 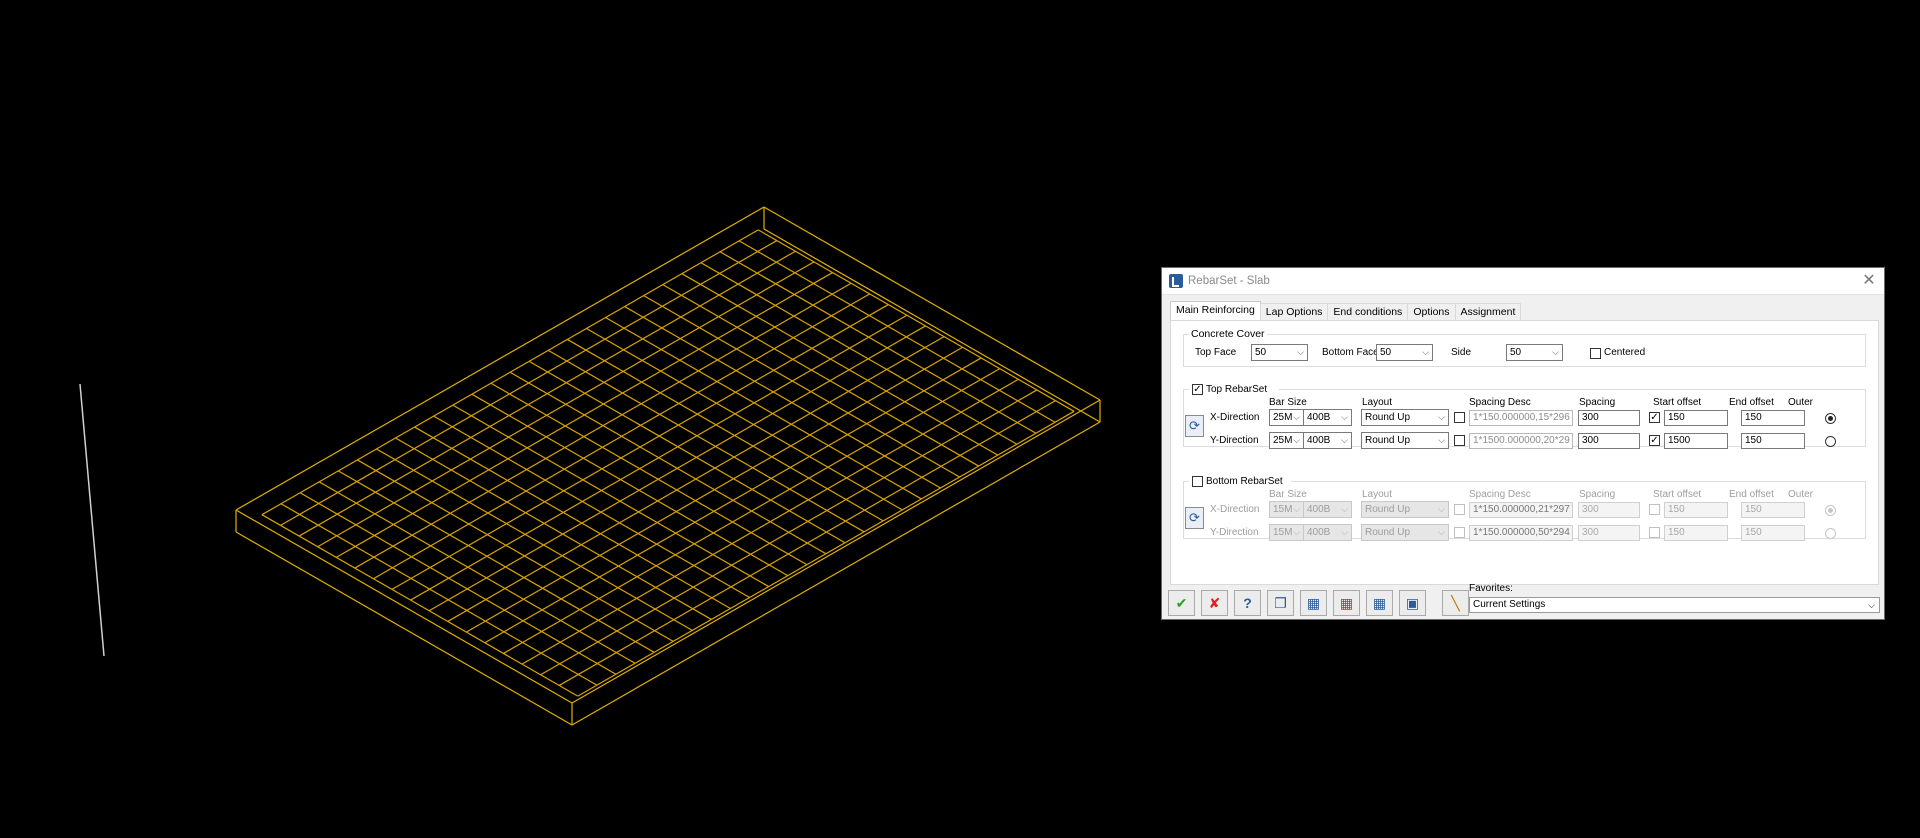 I want to click on top-y-layout-select: Round Up ⌵, so click(x=1405, y=440).